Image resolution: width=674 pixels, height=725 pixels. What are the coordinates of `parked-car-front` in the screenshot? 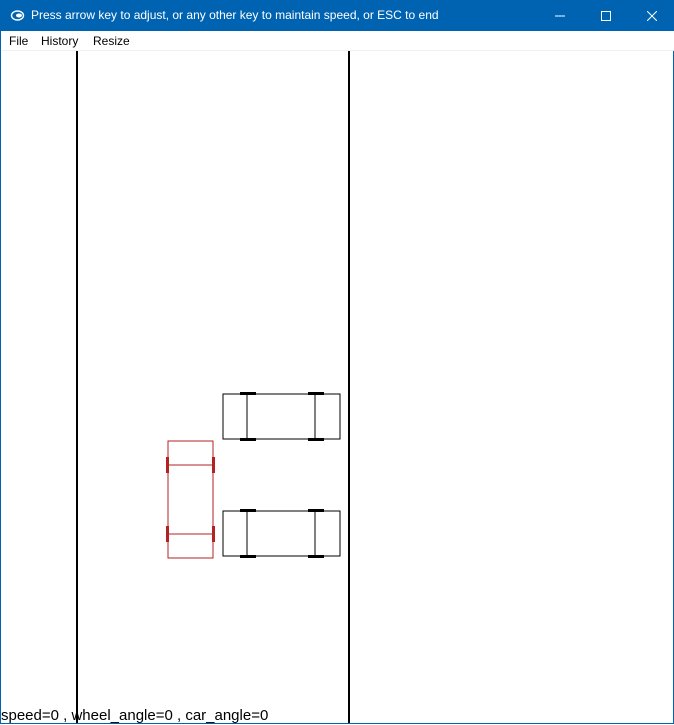 It's located at (281, 416).